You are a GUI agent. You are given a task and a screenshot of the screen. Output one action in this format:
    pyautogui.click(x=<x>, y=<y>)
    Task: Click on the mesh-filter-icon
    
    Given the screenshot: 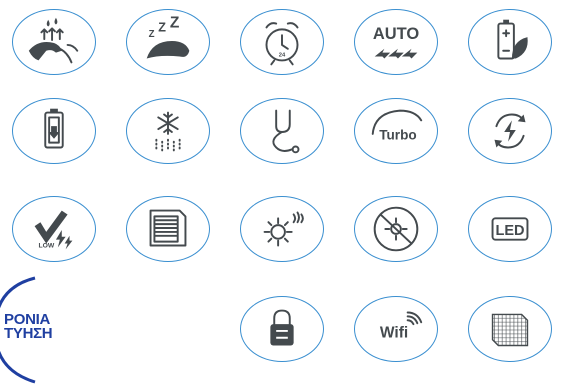 What is the action you would take?
    pyautogui.click(x=510, y=330)
    